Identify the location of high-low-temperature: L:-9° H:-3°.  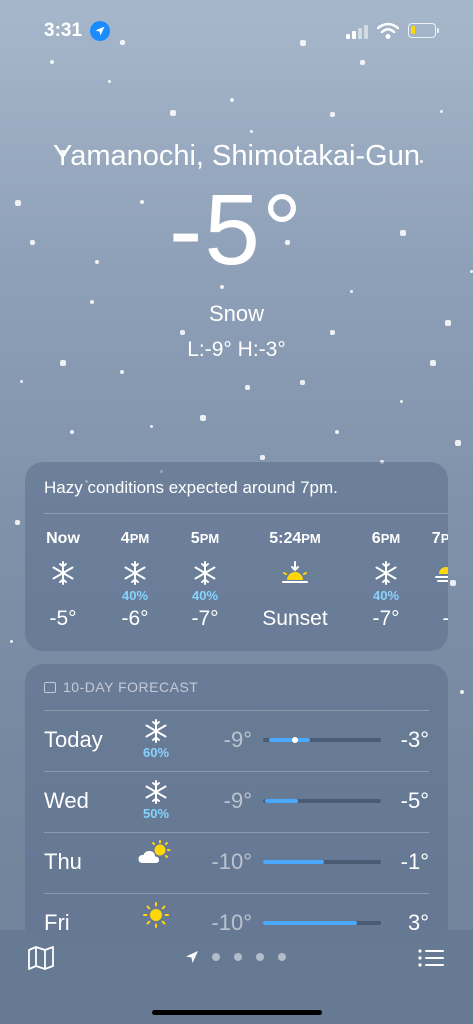
(236, 349).